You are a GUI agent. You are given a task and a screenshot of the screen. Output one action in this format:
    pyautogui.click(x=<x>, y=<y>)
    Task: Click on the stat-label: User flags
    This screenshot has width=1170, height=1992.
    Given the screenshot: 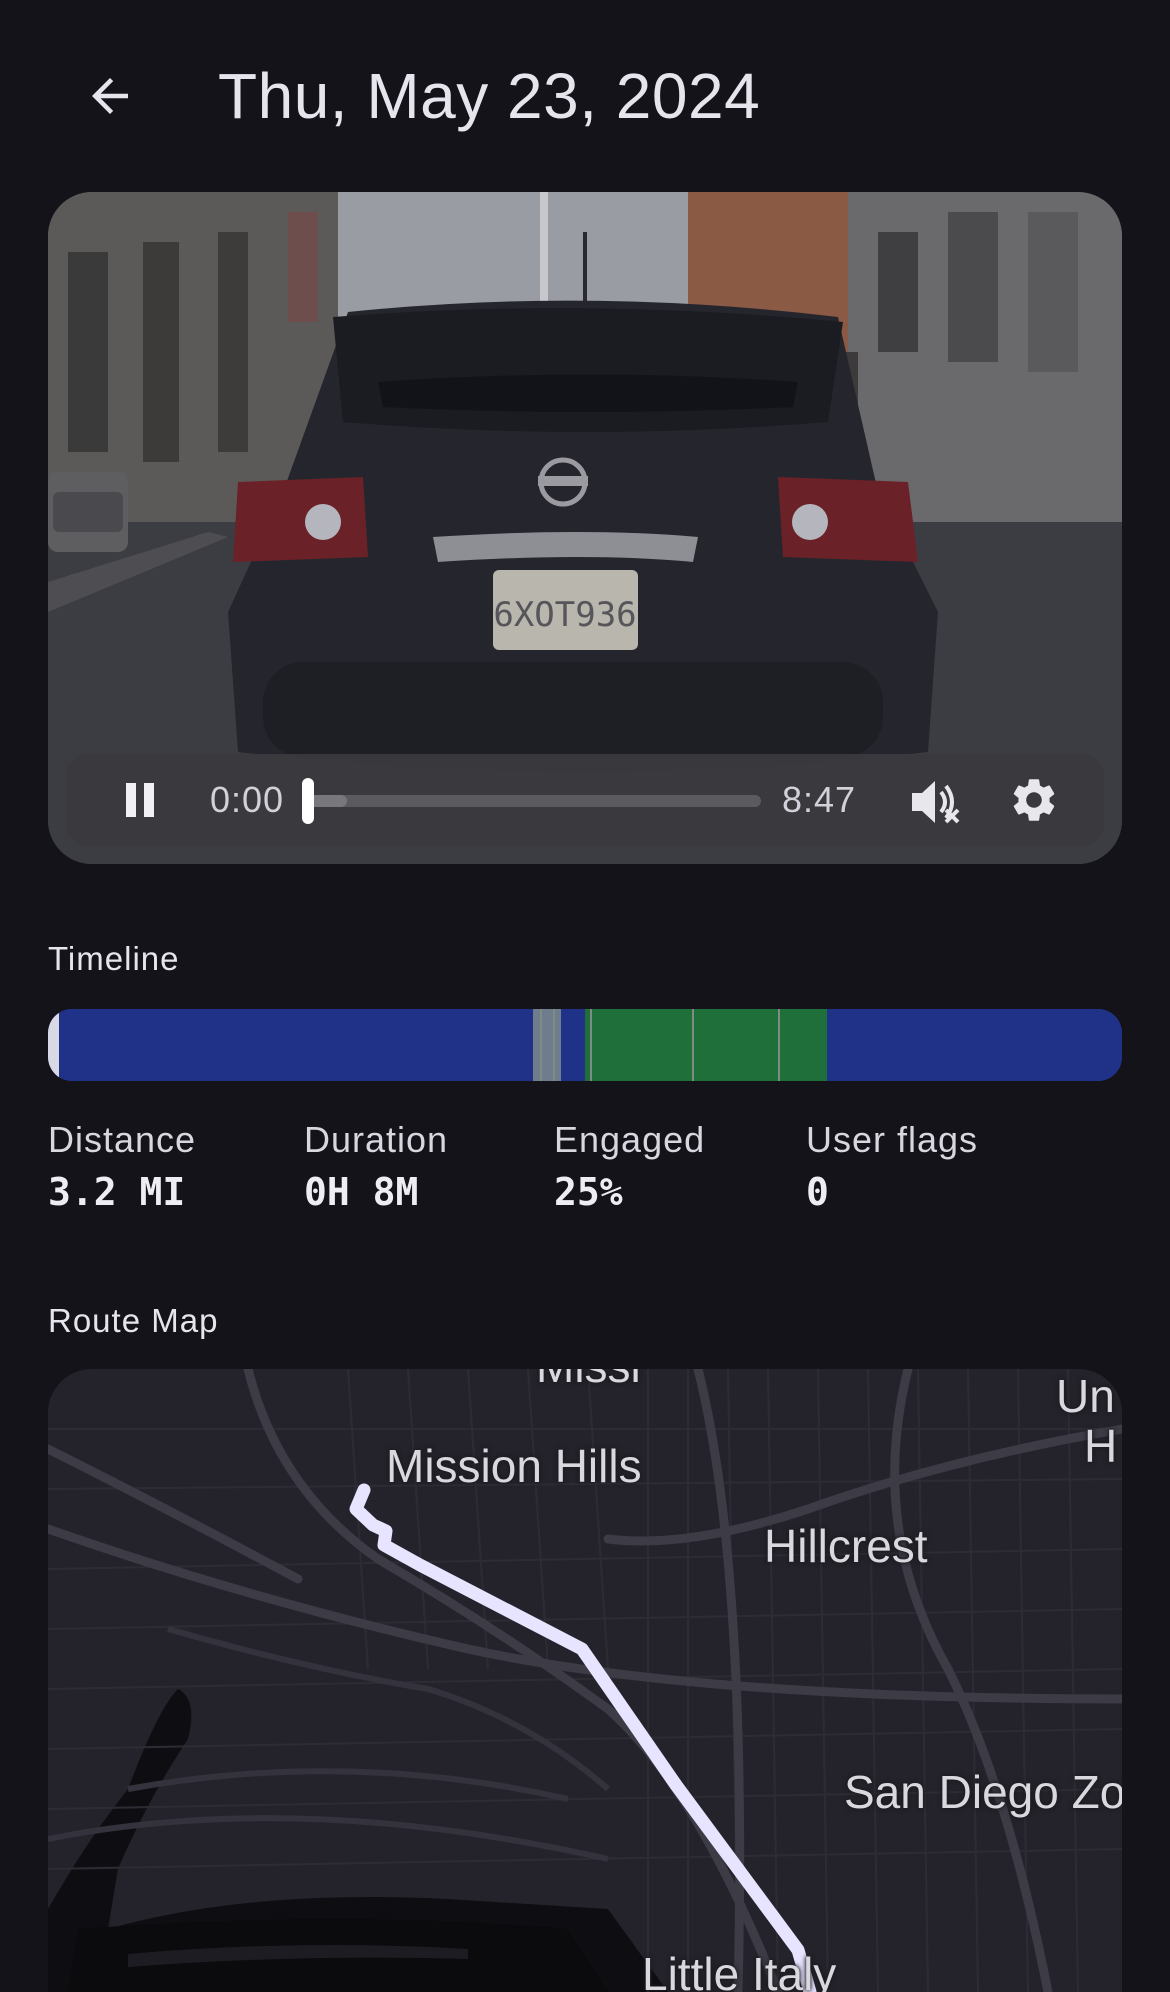 What is the action you would take?
    pyautogui.click(x=892, y=1139)
    